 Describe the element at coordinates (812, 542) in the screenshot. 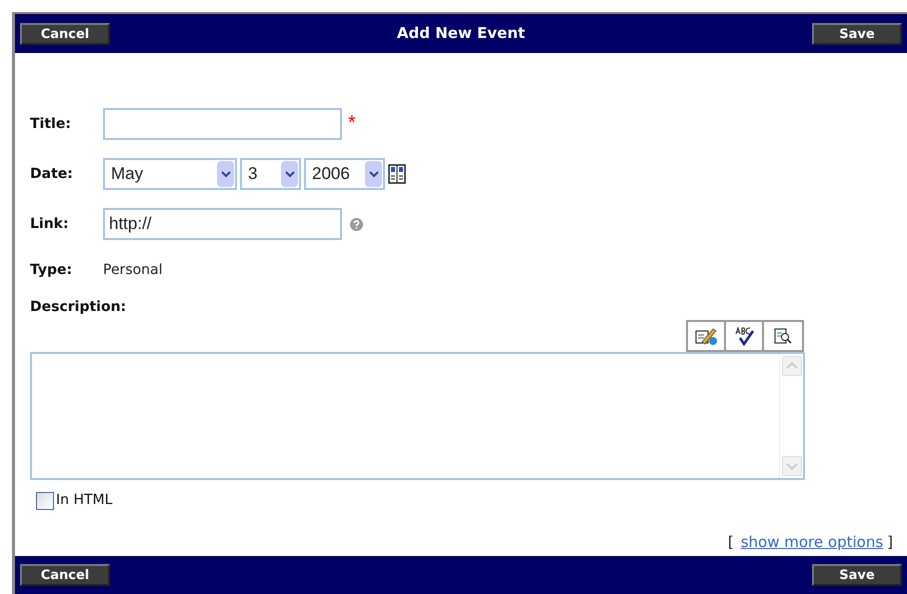

I see `show-more-options-link: show more options` at that location.